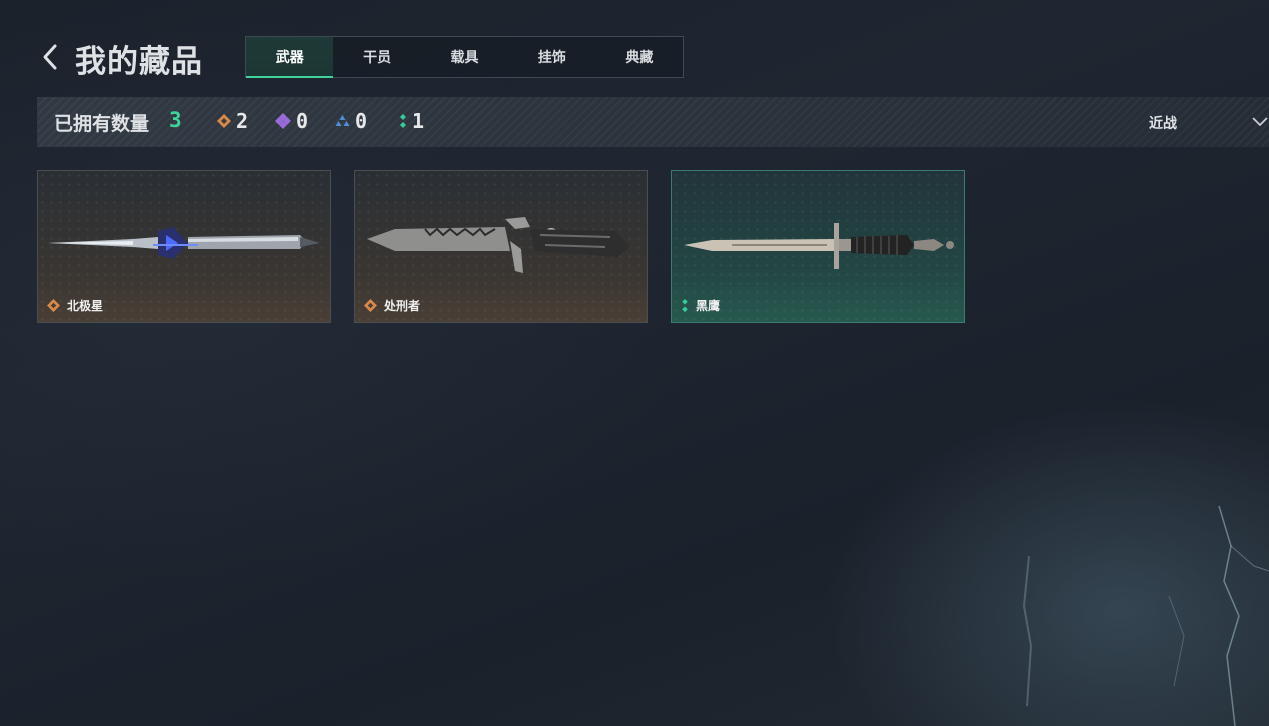 Image resolution: width=1269 pixels, height=726 pixels. I want to click on card-footer: 黑鹰, so click(700, 305).